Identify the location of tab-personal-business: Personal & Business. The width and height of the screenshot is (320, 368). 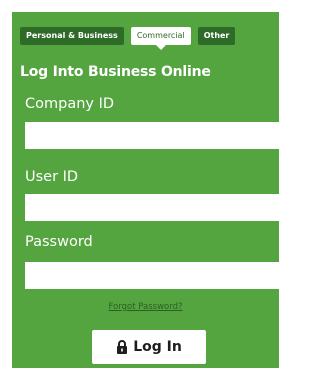
(72, 36).